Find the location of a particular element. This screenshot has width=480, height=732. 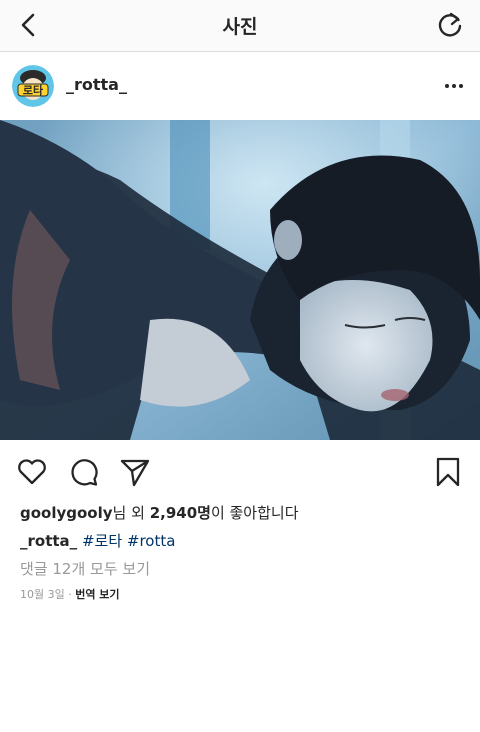

send-icon is located at coordinates (135, 472).